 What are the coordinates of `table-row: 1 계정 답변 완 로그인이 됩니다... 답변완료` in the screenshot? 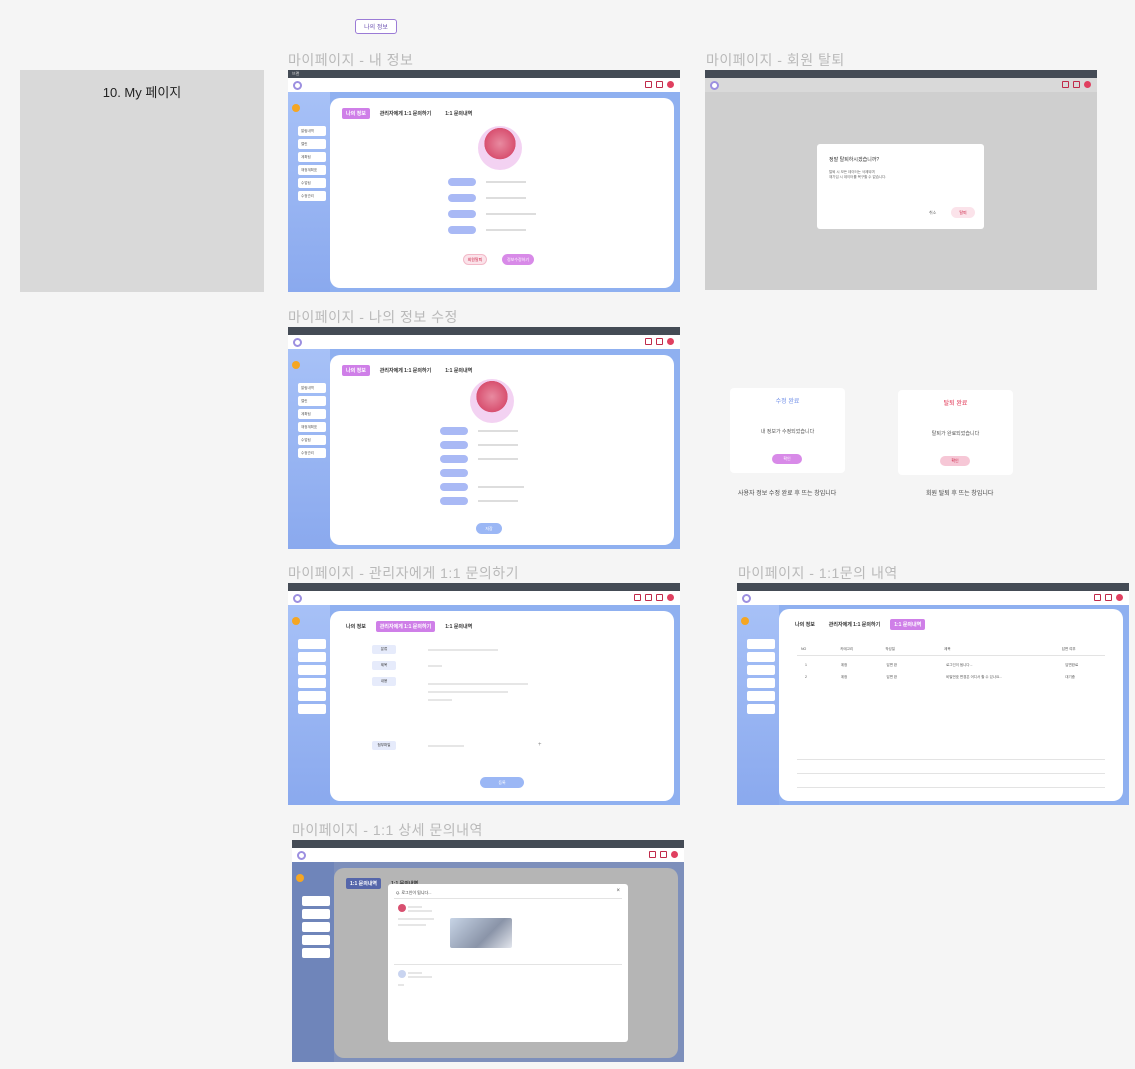 It's located at (955, 665).